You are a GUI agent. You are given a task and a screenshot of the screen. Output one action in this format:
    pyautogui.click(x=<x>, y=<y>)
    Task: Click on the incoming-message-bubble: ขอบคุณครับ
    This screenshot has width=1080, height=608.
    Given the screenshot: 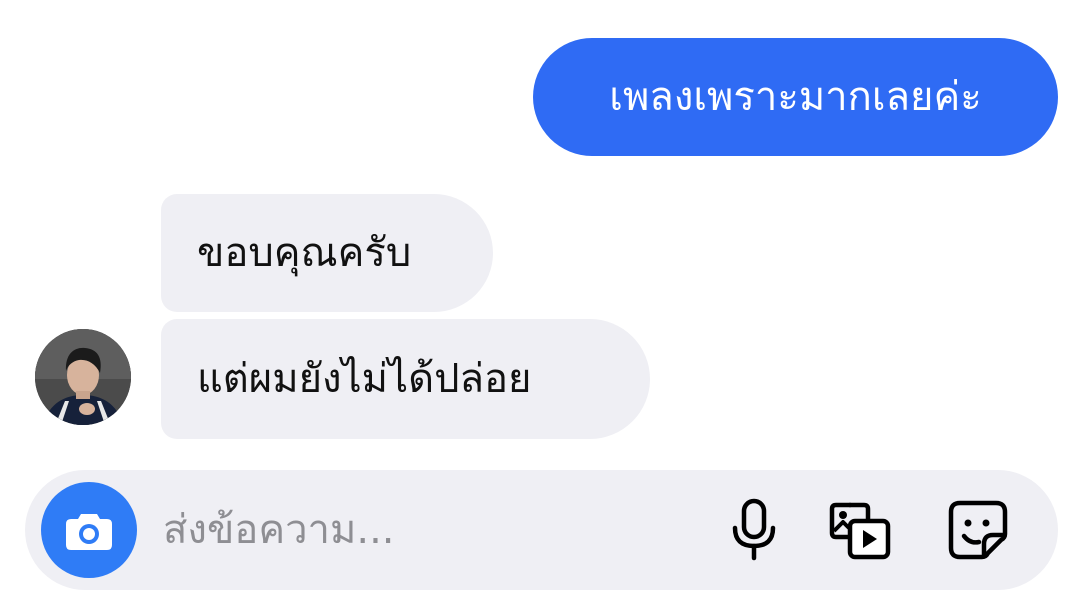 What is the action you would take?
    pyautogui.click(x=327, y=253)
    